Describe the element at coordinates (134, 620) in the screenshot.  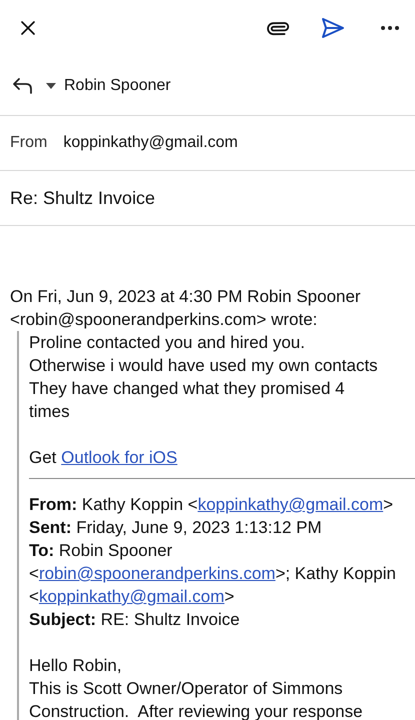
I see `header-line: Subject: RE: Shultz Invoice` at that location.